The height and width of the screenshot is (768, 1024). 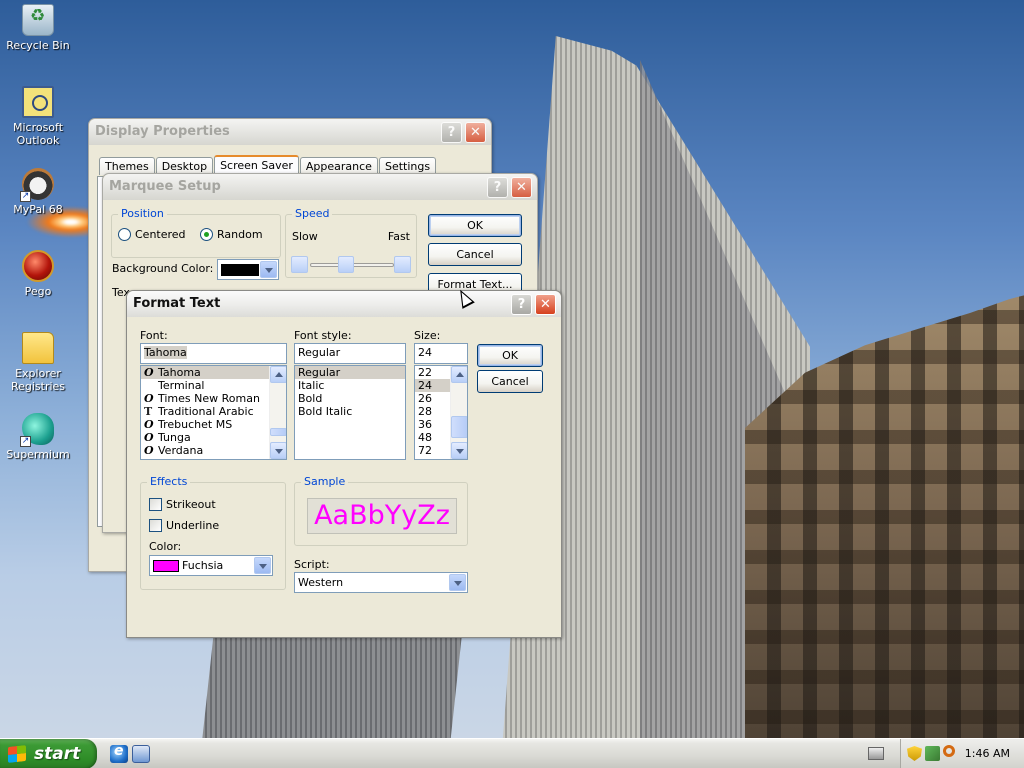 I want to click on font-name: Traditional Arabic, so click(x=206, y=411).